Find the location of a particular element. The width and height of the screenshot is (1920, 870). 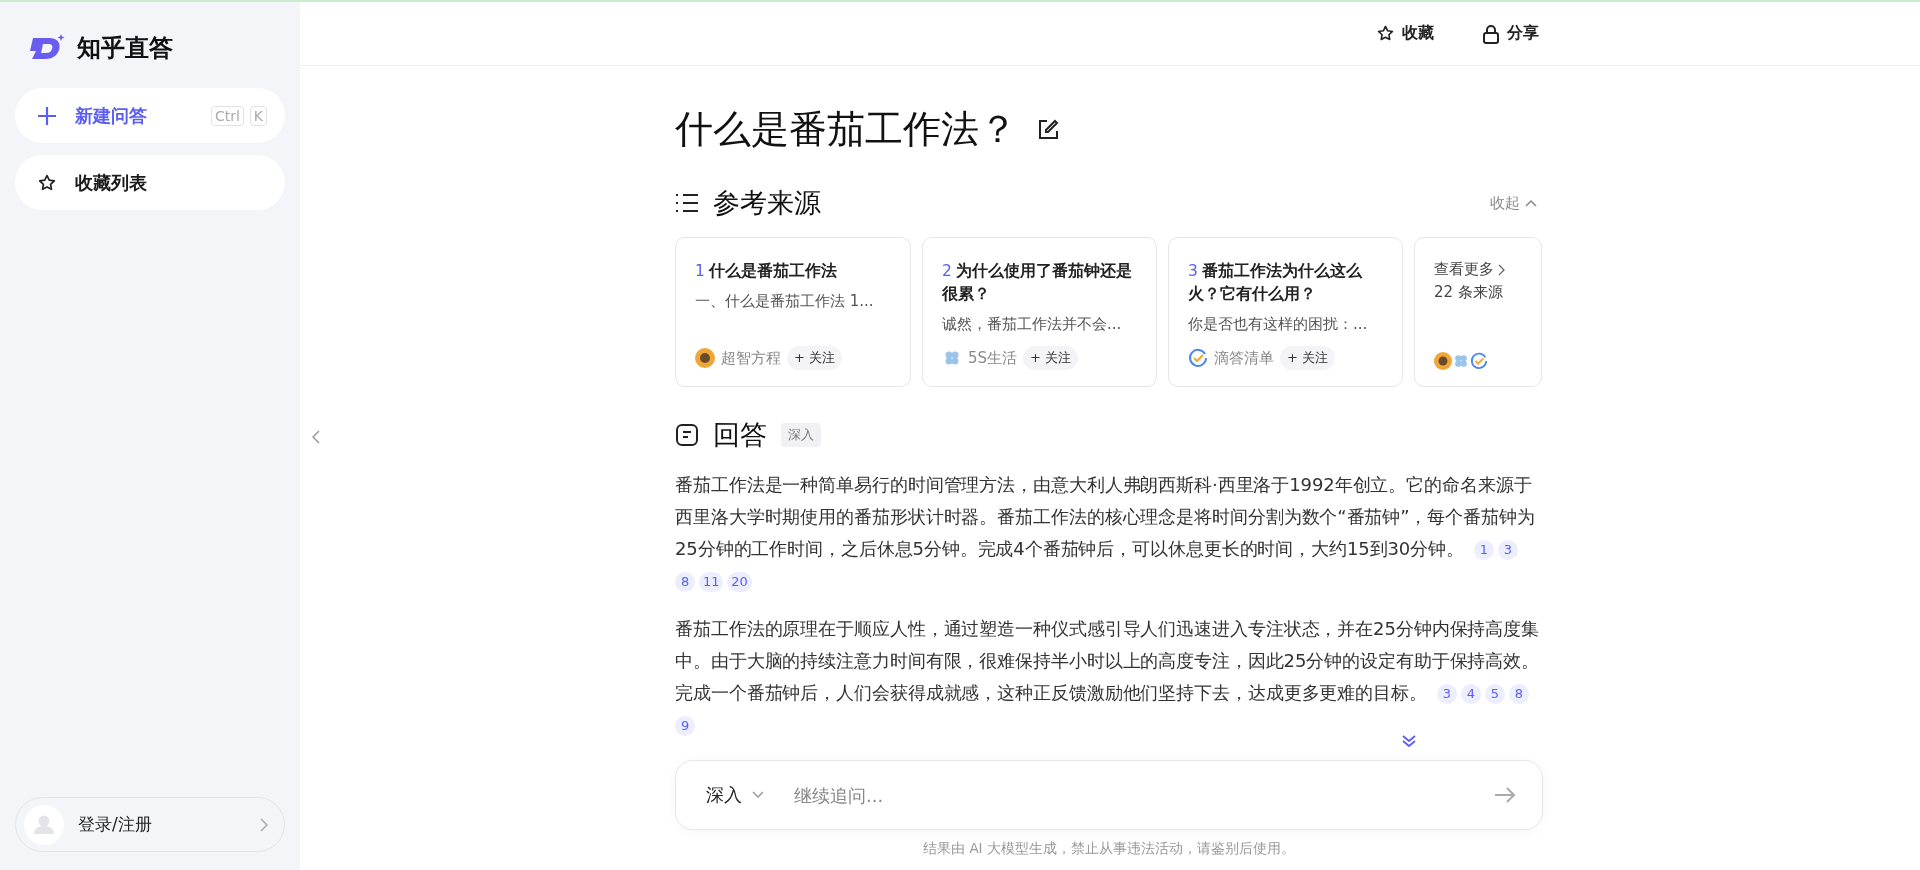

new-chat-button: 新建问答 Ctrl K is located at coordinates (150, 115).